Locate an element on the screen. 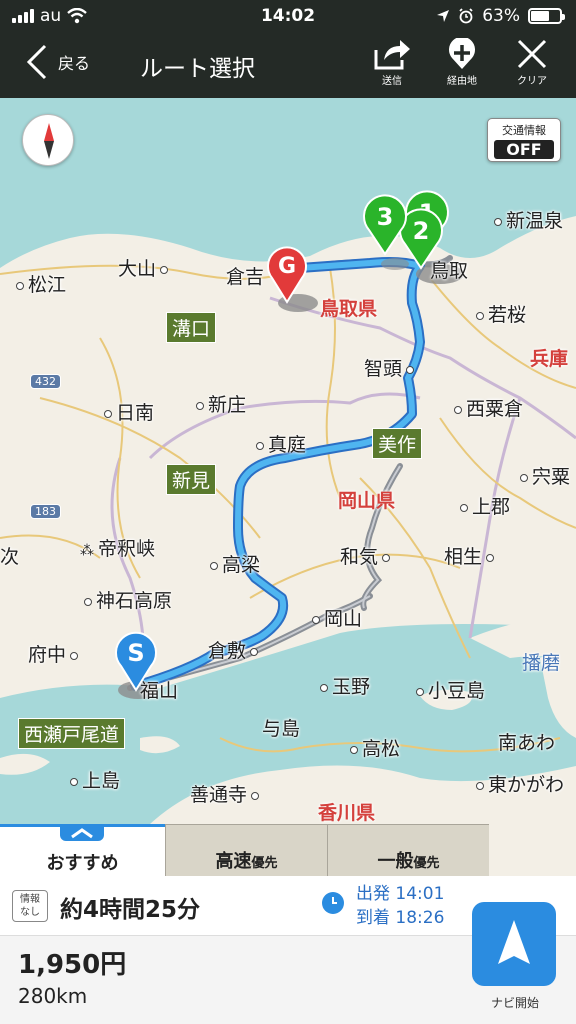 This screenshot has height=1024, width=576. place-label: ⁂ 帝釈峡 is located at coordinates (118, 549).